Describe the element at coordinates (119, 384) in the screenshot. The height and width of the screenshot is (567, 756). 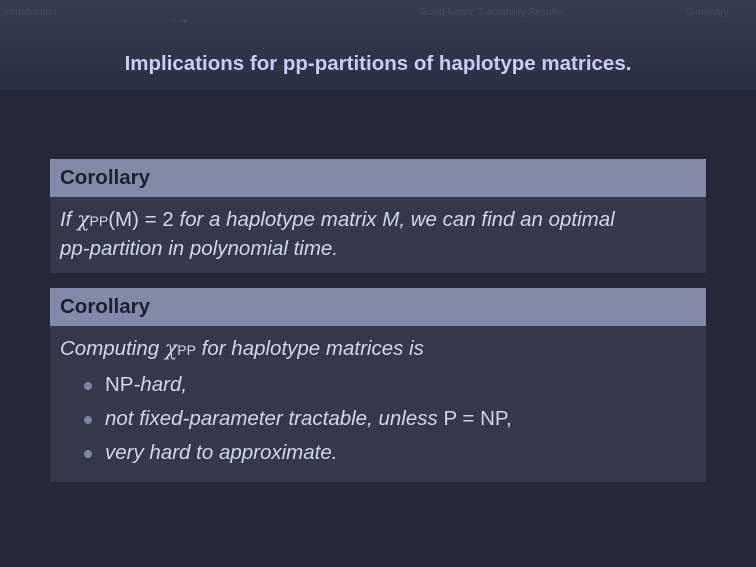
I see `np-term: NP` at that location.